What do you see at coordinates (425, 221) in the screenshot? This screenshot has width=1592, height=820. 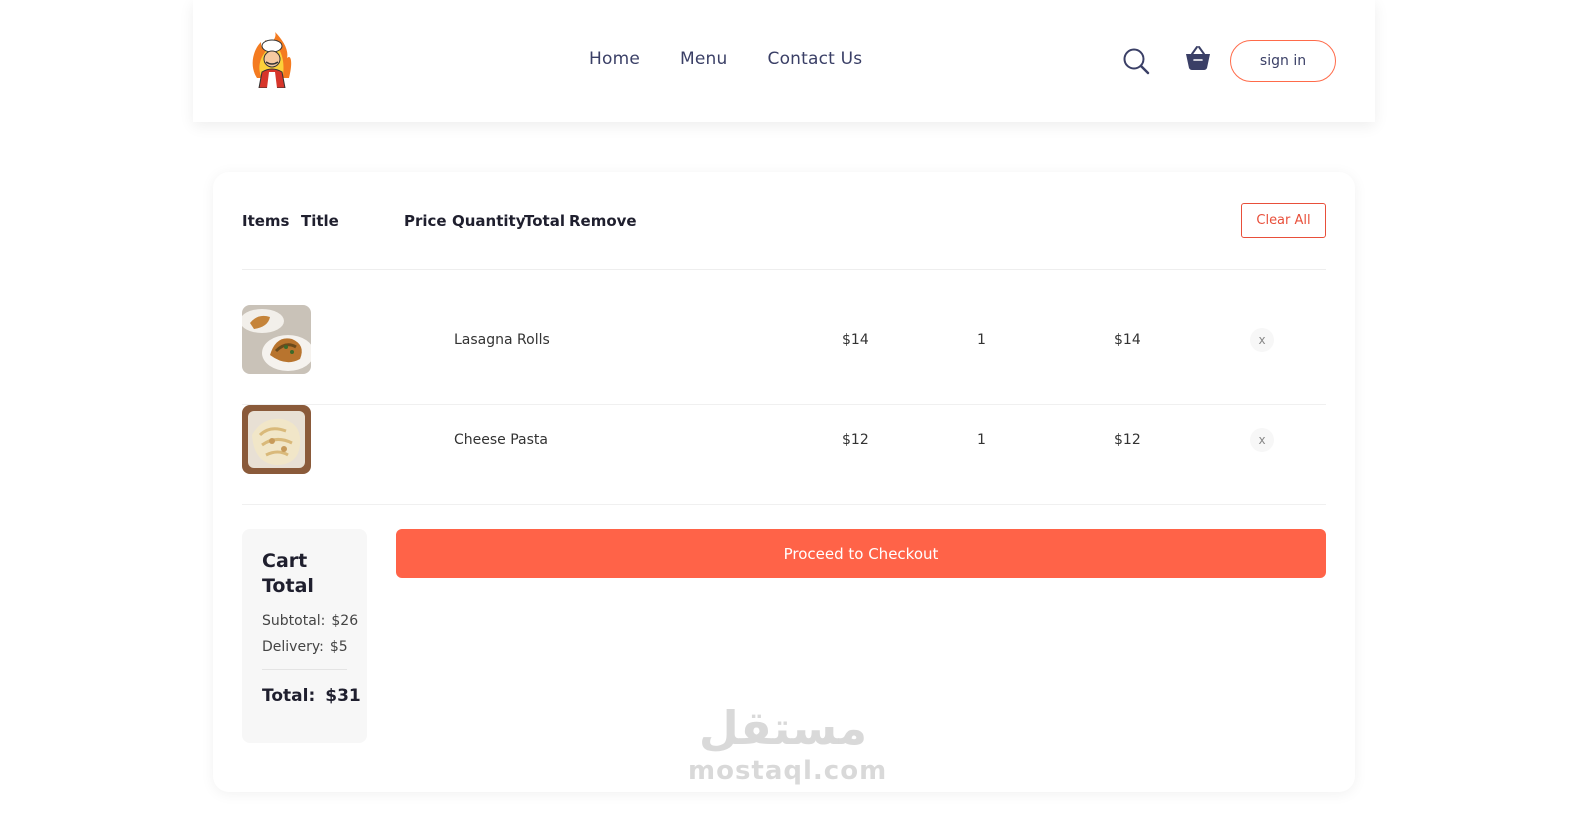 I see `col-price: Price` at bounding box center [425, 221].